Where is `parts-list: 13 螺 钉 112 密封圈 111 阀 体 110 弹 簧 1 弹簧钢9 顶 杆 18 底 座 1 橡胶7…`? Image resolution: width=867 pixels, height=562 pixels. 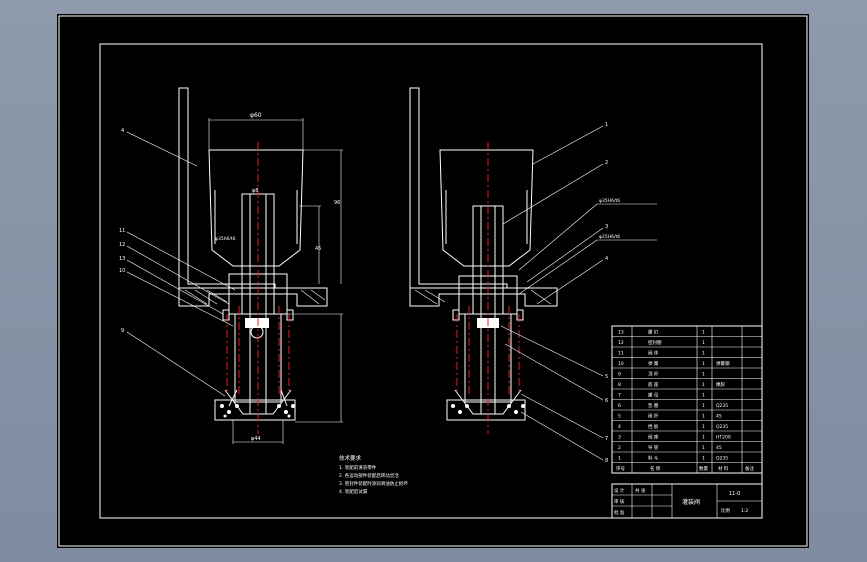
parts-list: 13 螺 钉 112 密封圈 111 阀 体 110 弹 簧 1 弹簧钢9 顶 杆 18 底 座 1 橡胶7… is located at coordinates (687, 399).